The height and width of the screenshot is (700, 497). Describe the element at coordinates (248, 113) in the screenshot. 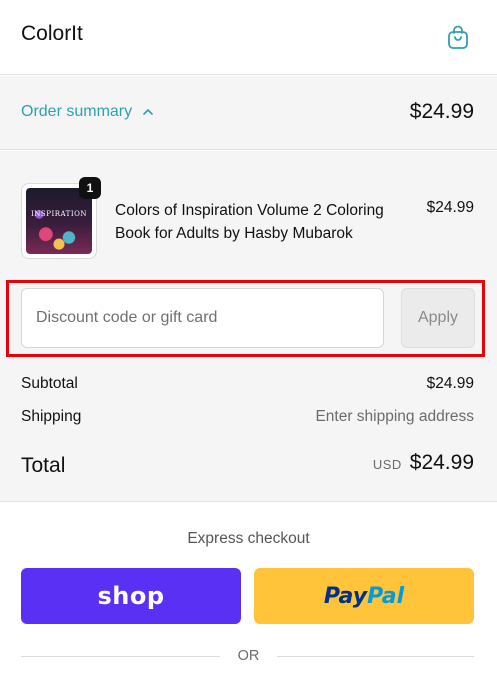

I see `order-summary-bar: Order summary $24.99` at that location.